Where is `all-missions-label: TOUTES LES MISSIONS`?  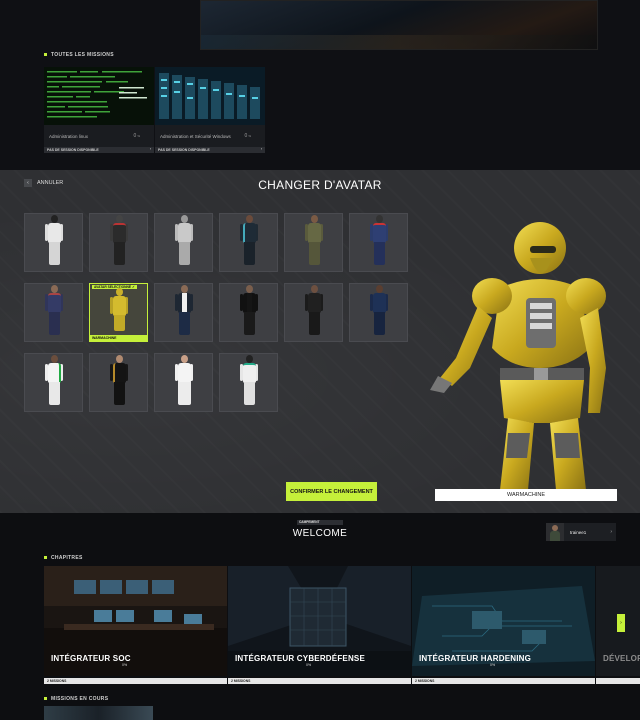
all-missions-label: TOUTES LES MISSIONS is located at coordinates (79, 55).